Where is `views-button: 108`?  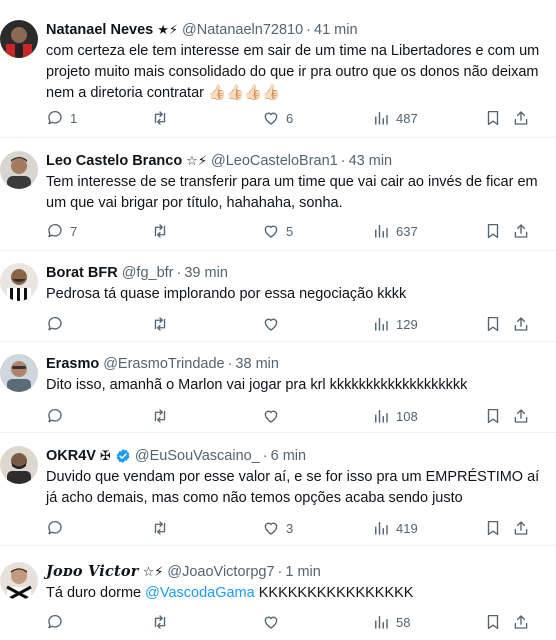
views-button: 108 is located at coordinates (395, 416).